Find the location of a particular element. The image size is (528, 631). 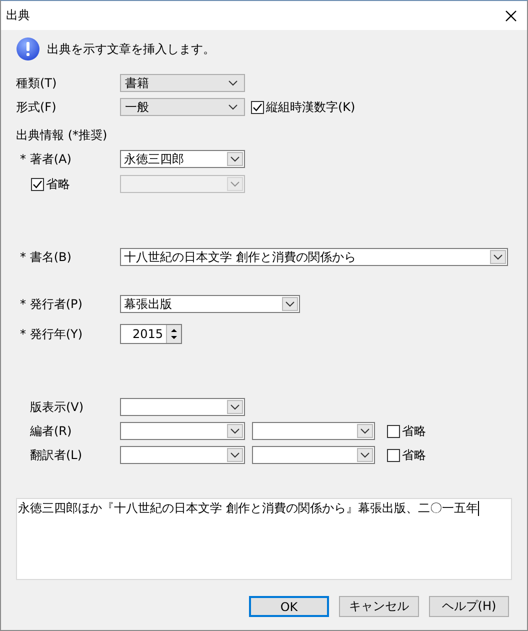

dialog-button: ヘルプ(H) is located at coordinates (469, 606).